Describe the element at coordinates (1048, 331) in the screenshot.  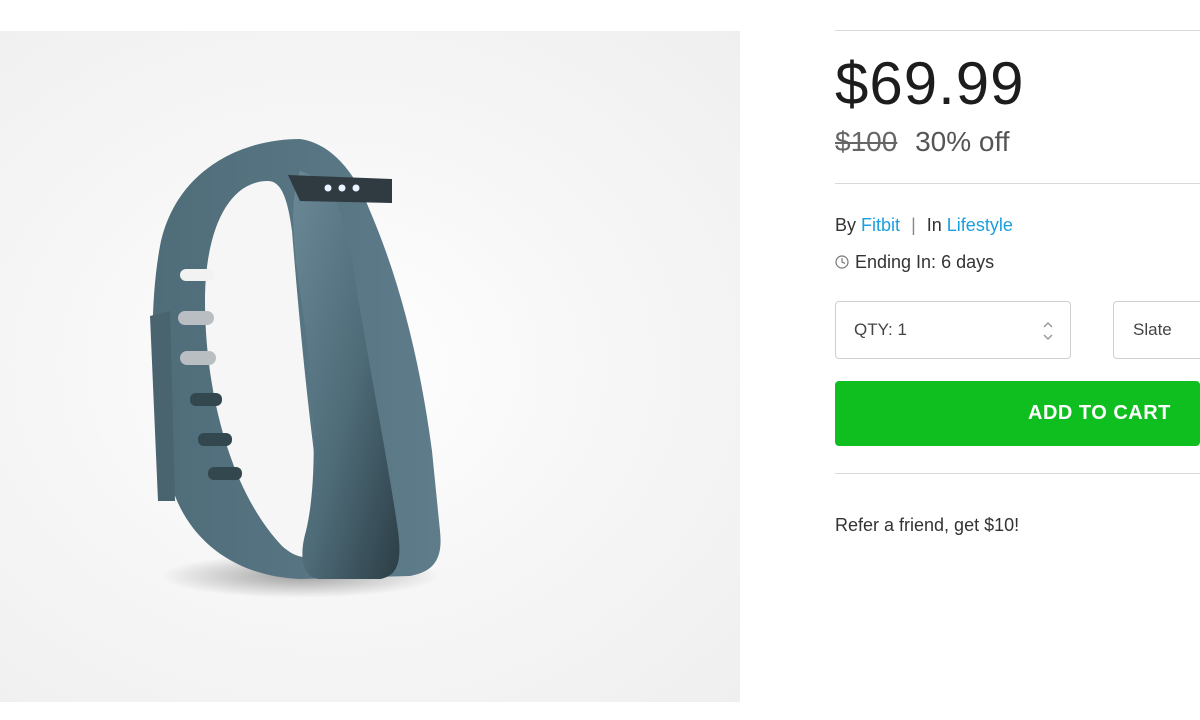
I see `stepper-arrows-icon` at that location.